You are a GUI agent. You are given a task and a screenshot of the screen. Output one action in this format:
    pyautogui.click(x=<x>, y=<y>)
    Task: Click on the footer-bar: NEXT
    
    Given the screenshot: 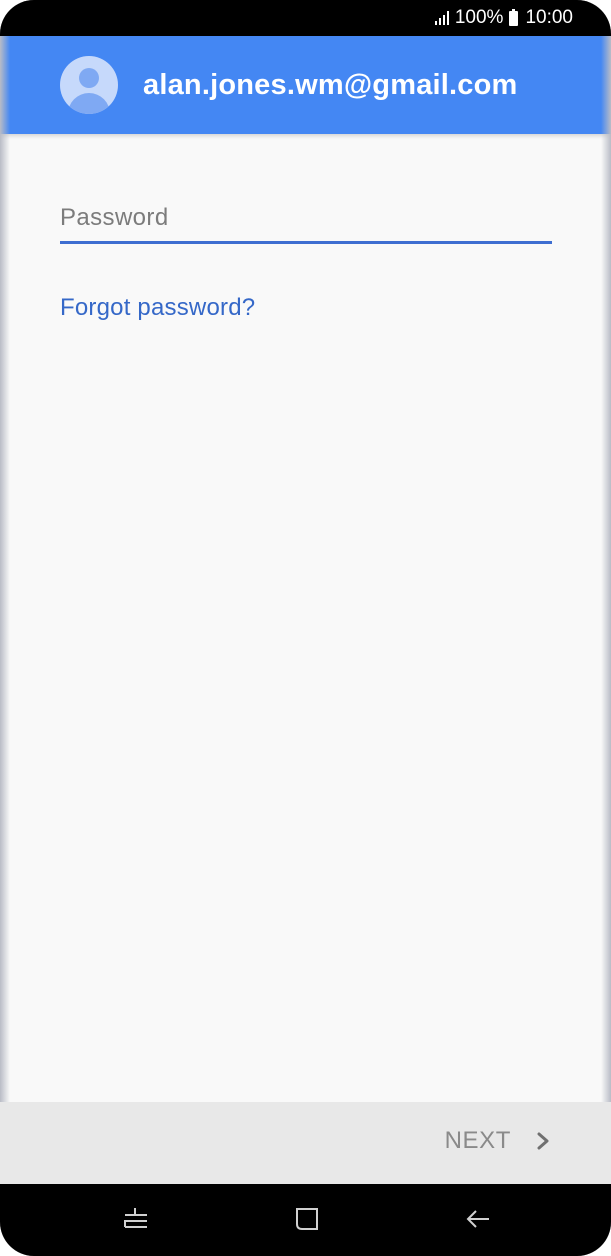 What is the action you would take?
    pyautogui.click(x=305, y=1143)
    